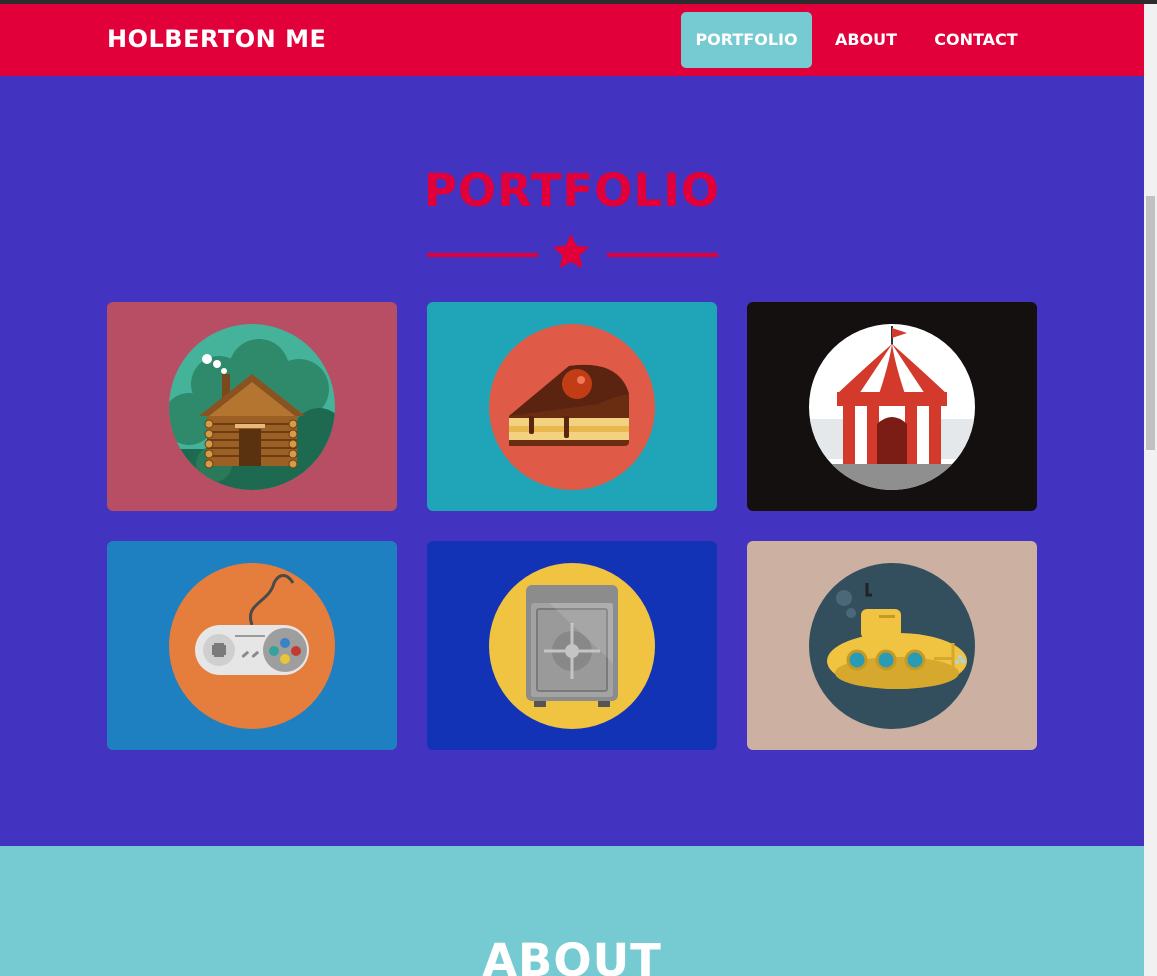 Image resolution: width=1157 pixels, height=976 pixels. Describe the element at coordinates (482, 255) in the screenshot. I see `divider-line-left` at that location.